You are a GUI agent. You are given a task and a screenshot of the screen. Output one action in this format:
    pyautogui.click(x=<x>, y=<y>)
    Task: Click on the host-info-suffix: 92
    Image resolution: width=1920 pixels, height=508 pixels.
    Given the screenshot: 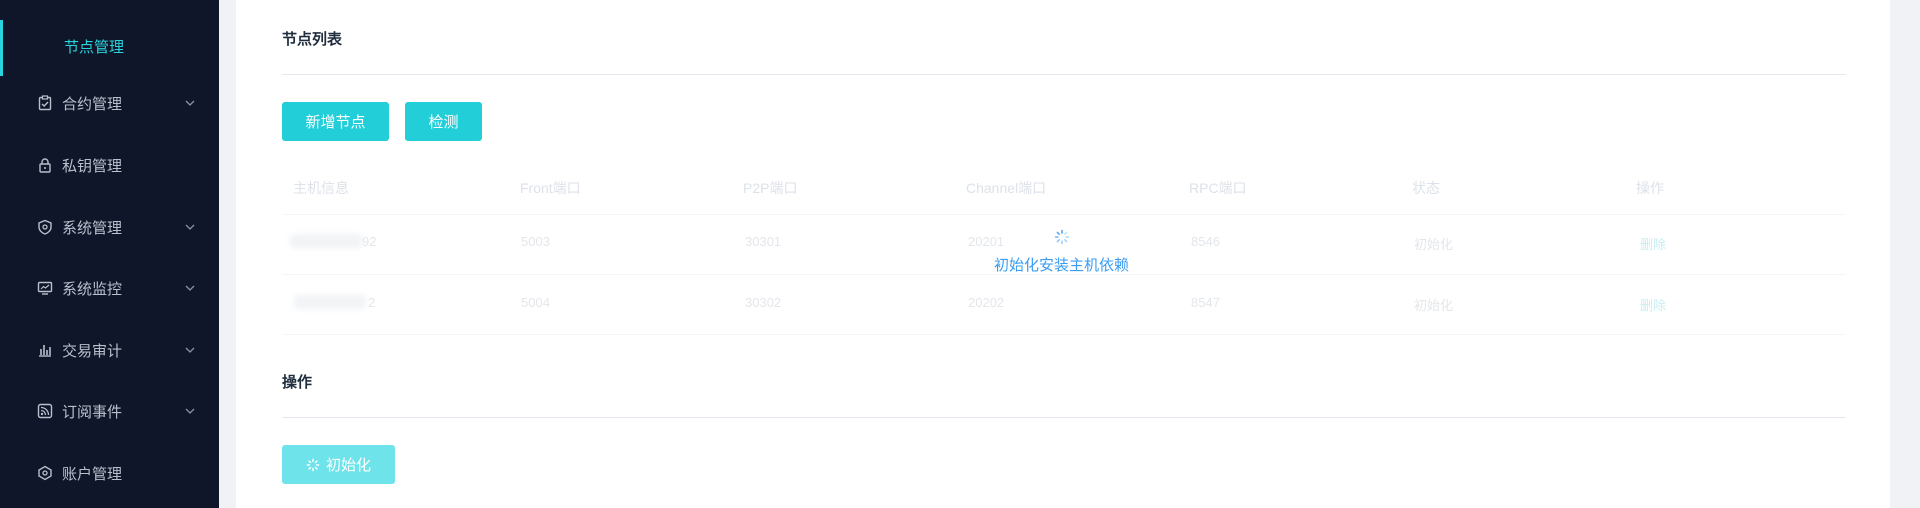 What is the action you would take?
    pyautogui.click(x=369, y=241)
    